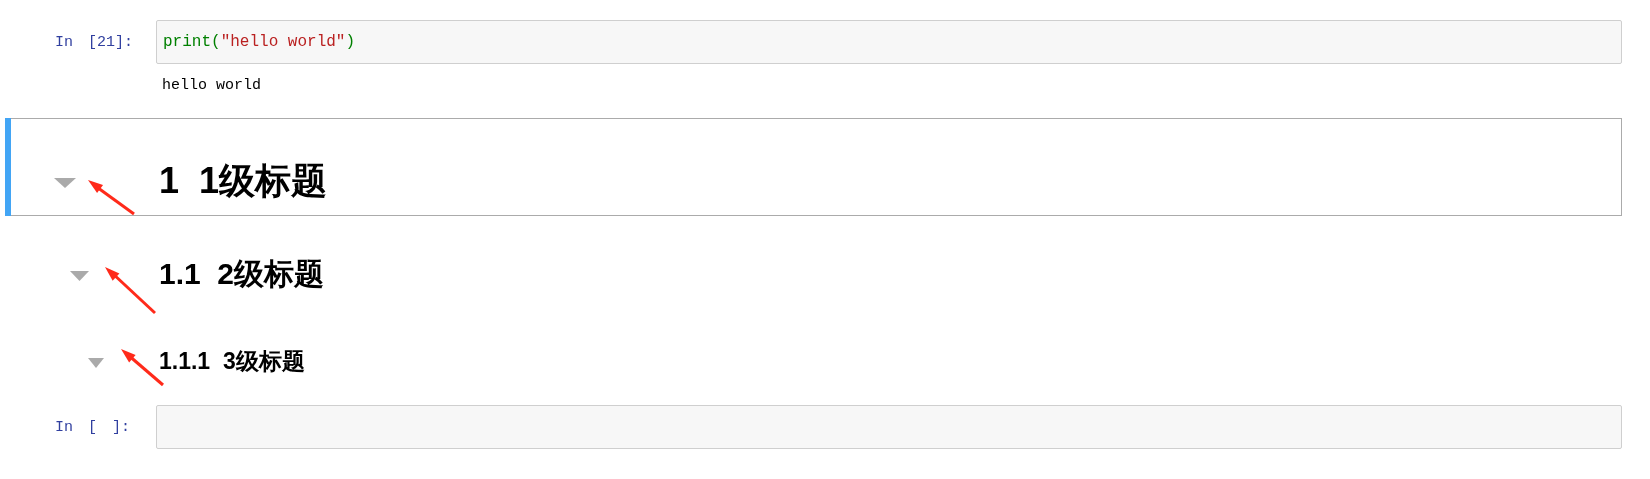 This screenshot has height=479, width=1650. I want to click on heading-text: 1.1.1 3级标题, so click(232, 361).